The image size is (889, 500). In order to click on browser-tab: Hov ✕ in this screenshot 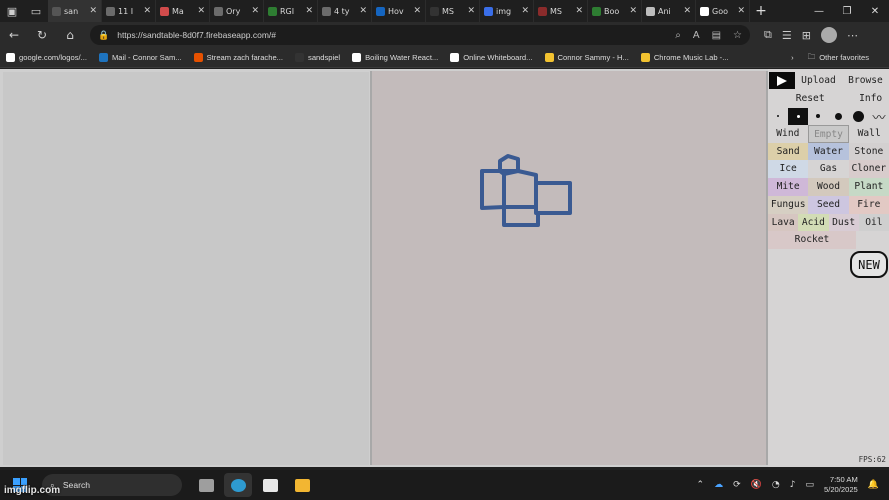, I will do `click(399, 11)`.